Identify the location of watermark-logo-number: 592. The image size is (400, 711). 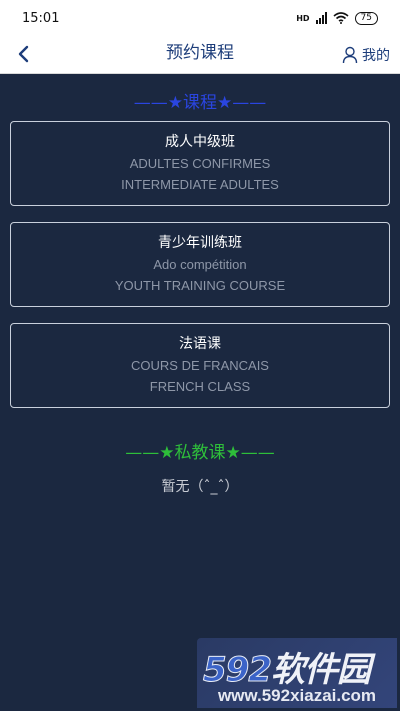
(238, 670).